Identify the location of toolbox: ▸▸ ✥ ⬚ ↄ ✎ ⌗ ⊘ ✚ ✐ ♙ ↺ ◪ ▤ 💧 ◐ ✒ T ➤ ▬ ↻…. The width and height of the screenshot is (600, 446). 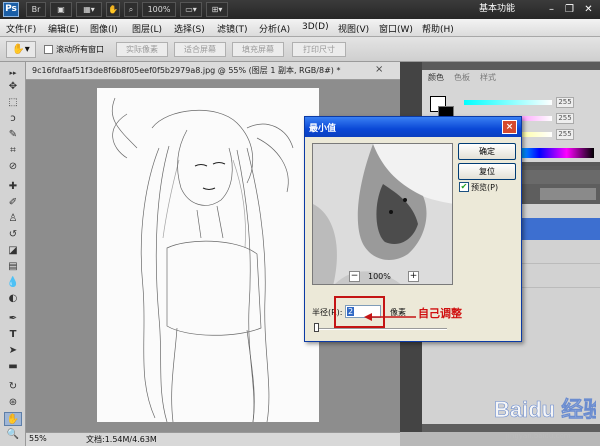
(13, 254).